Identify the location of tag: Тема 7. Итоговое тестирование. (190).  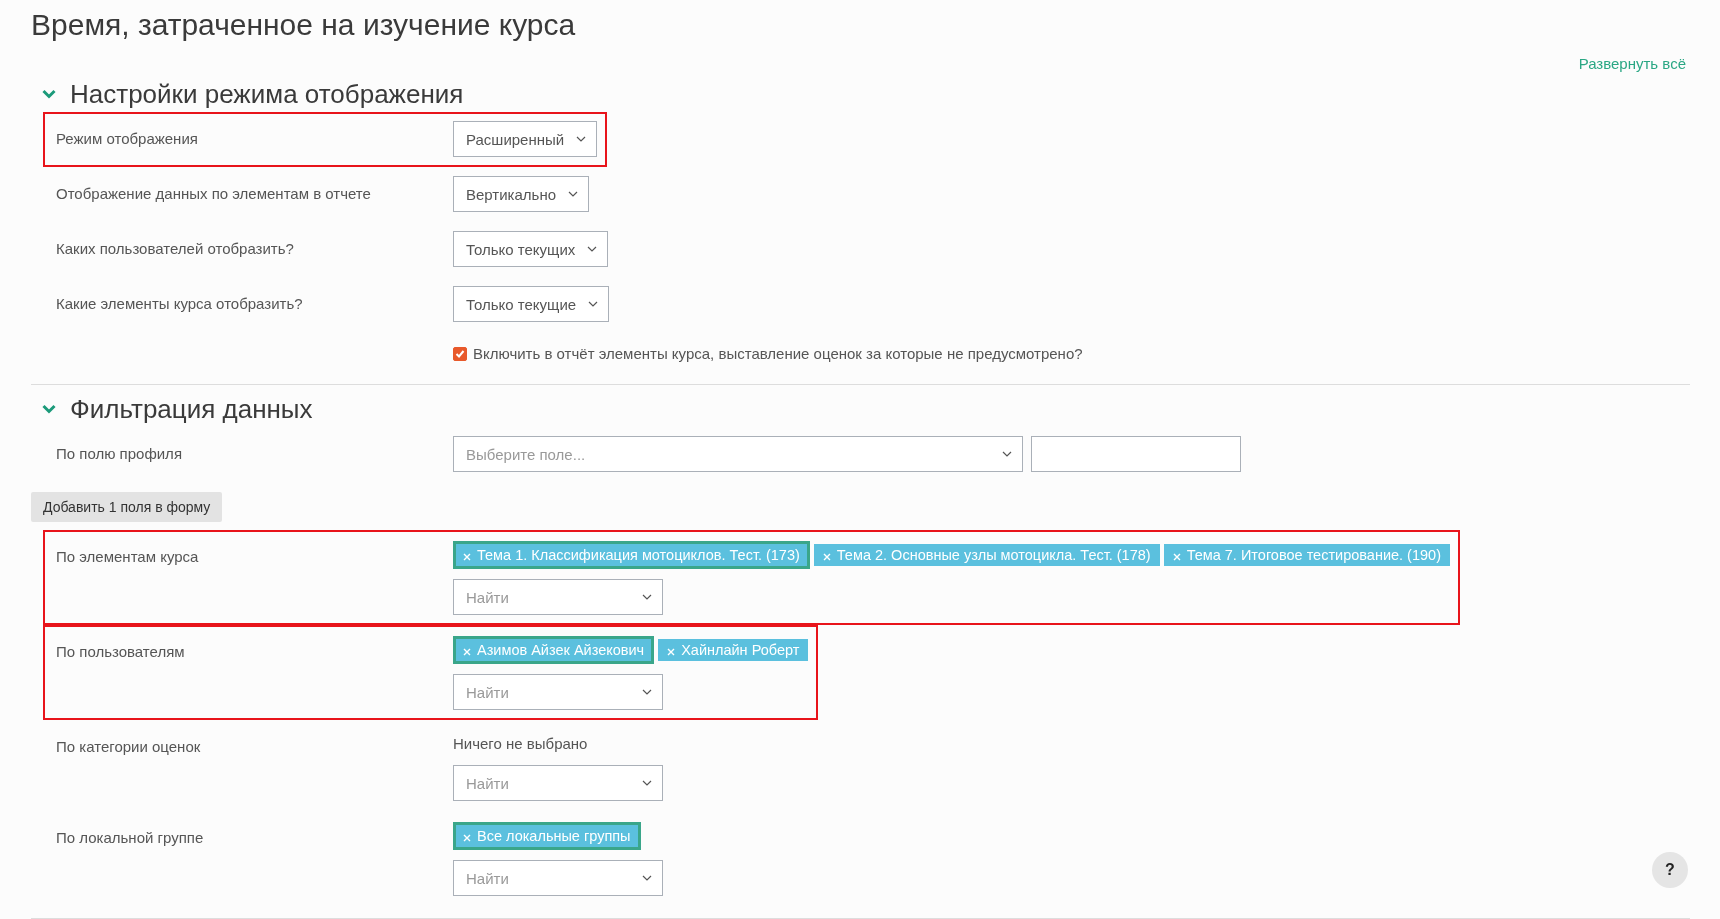
(1306, 555).